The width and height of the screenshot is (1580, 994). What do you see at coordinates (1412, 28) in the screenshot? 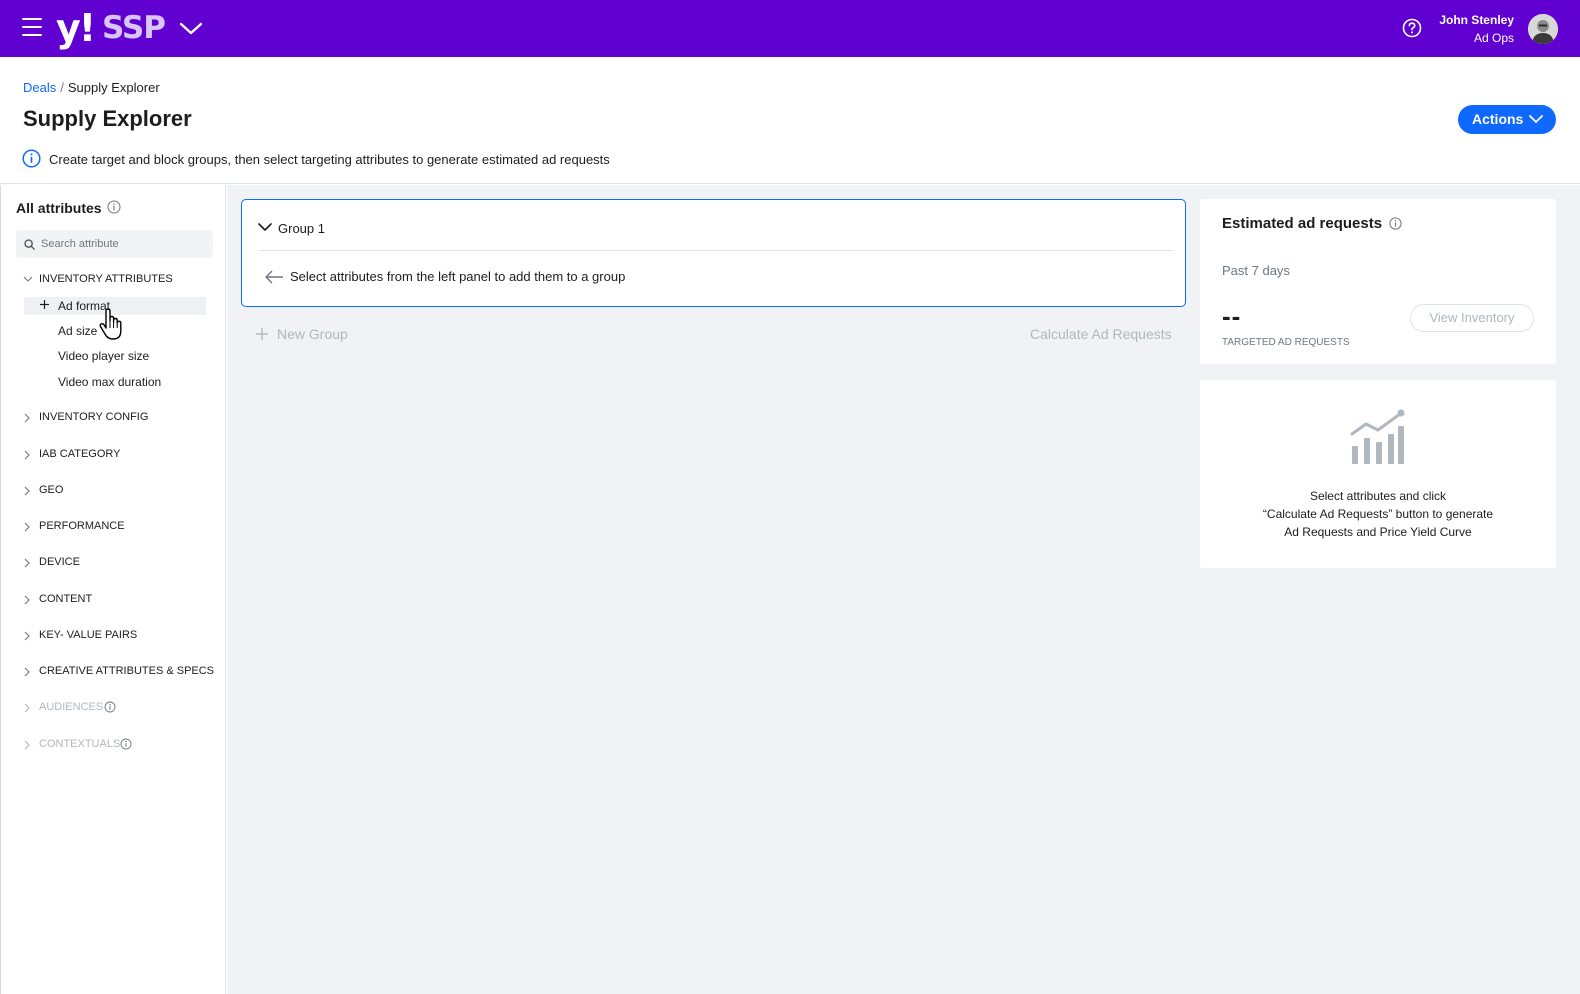
I see `help-icon` at bounding box center [1412, 28].